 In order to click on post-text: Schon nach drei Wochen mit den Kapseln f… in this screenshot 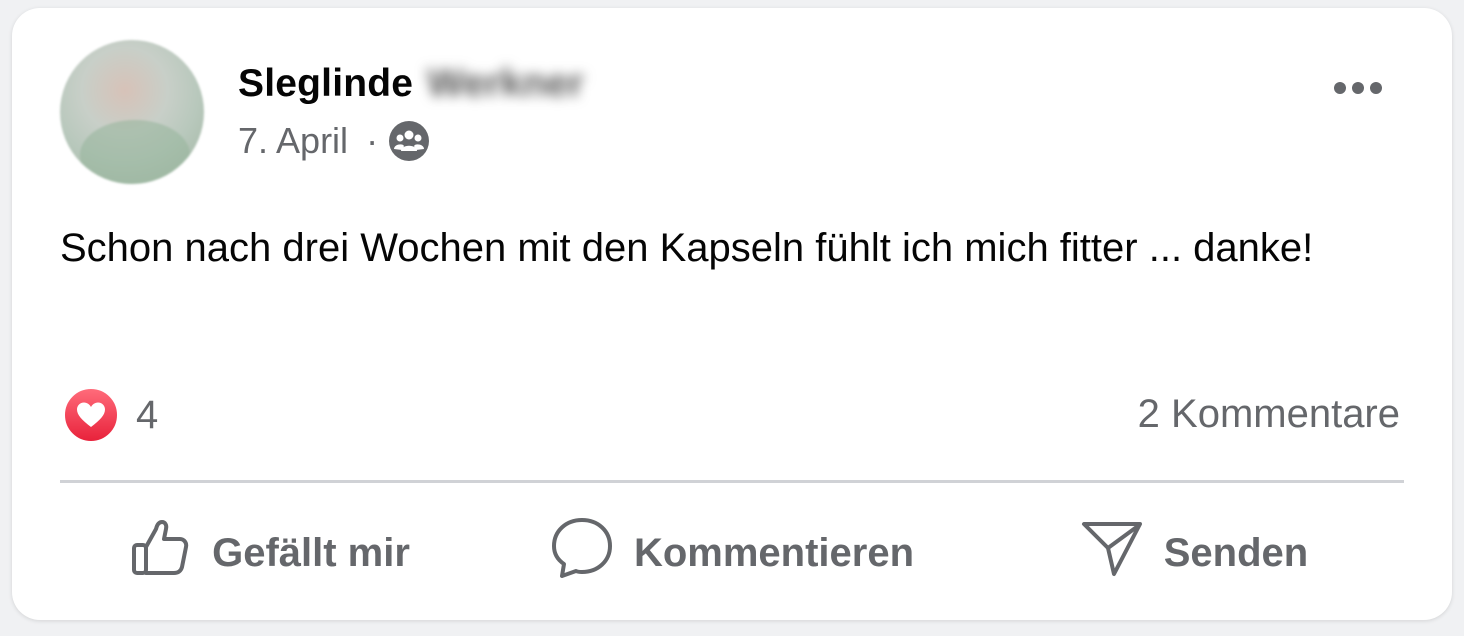, I will do `click(687, 248)`.